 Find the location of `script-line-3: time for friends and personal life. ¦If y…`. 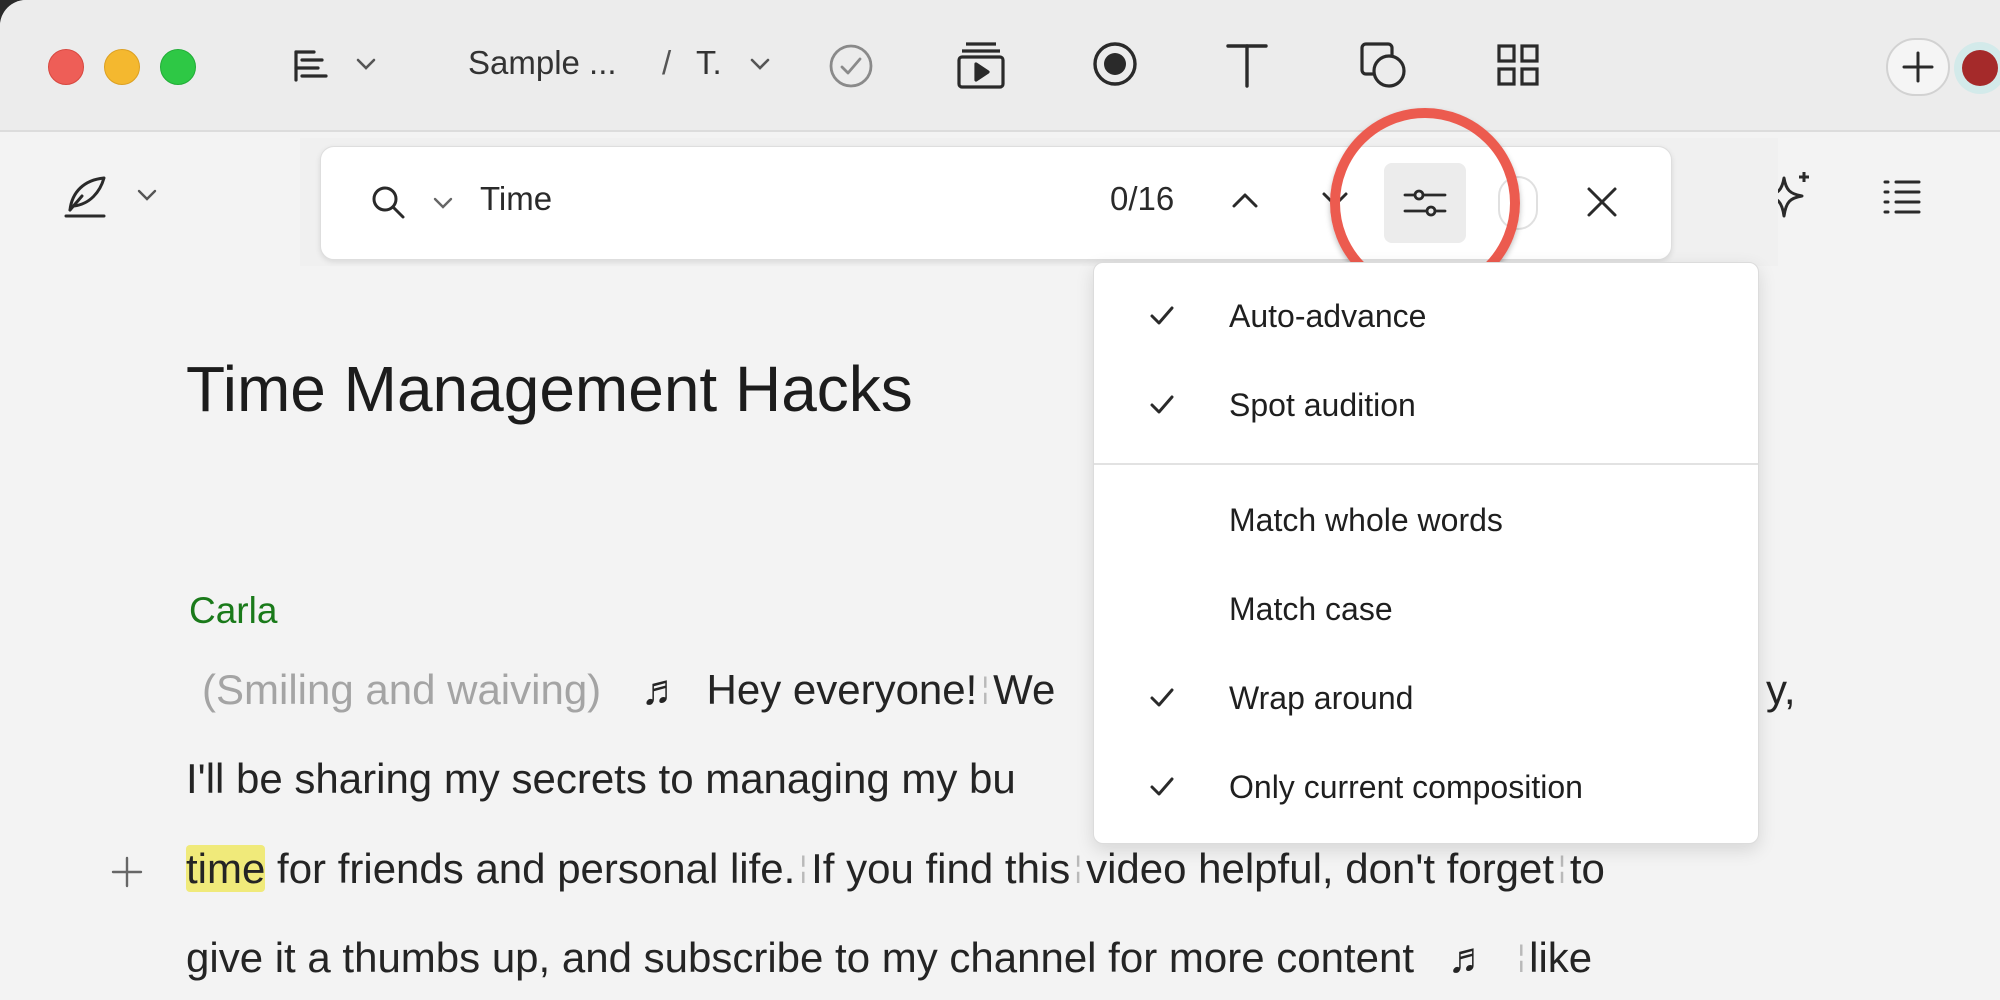

script-line-3: time for friends and personal life. ¦If y… is located at coordinates (895, 869).